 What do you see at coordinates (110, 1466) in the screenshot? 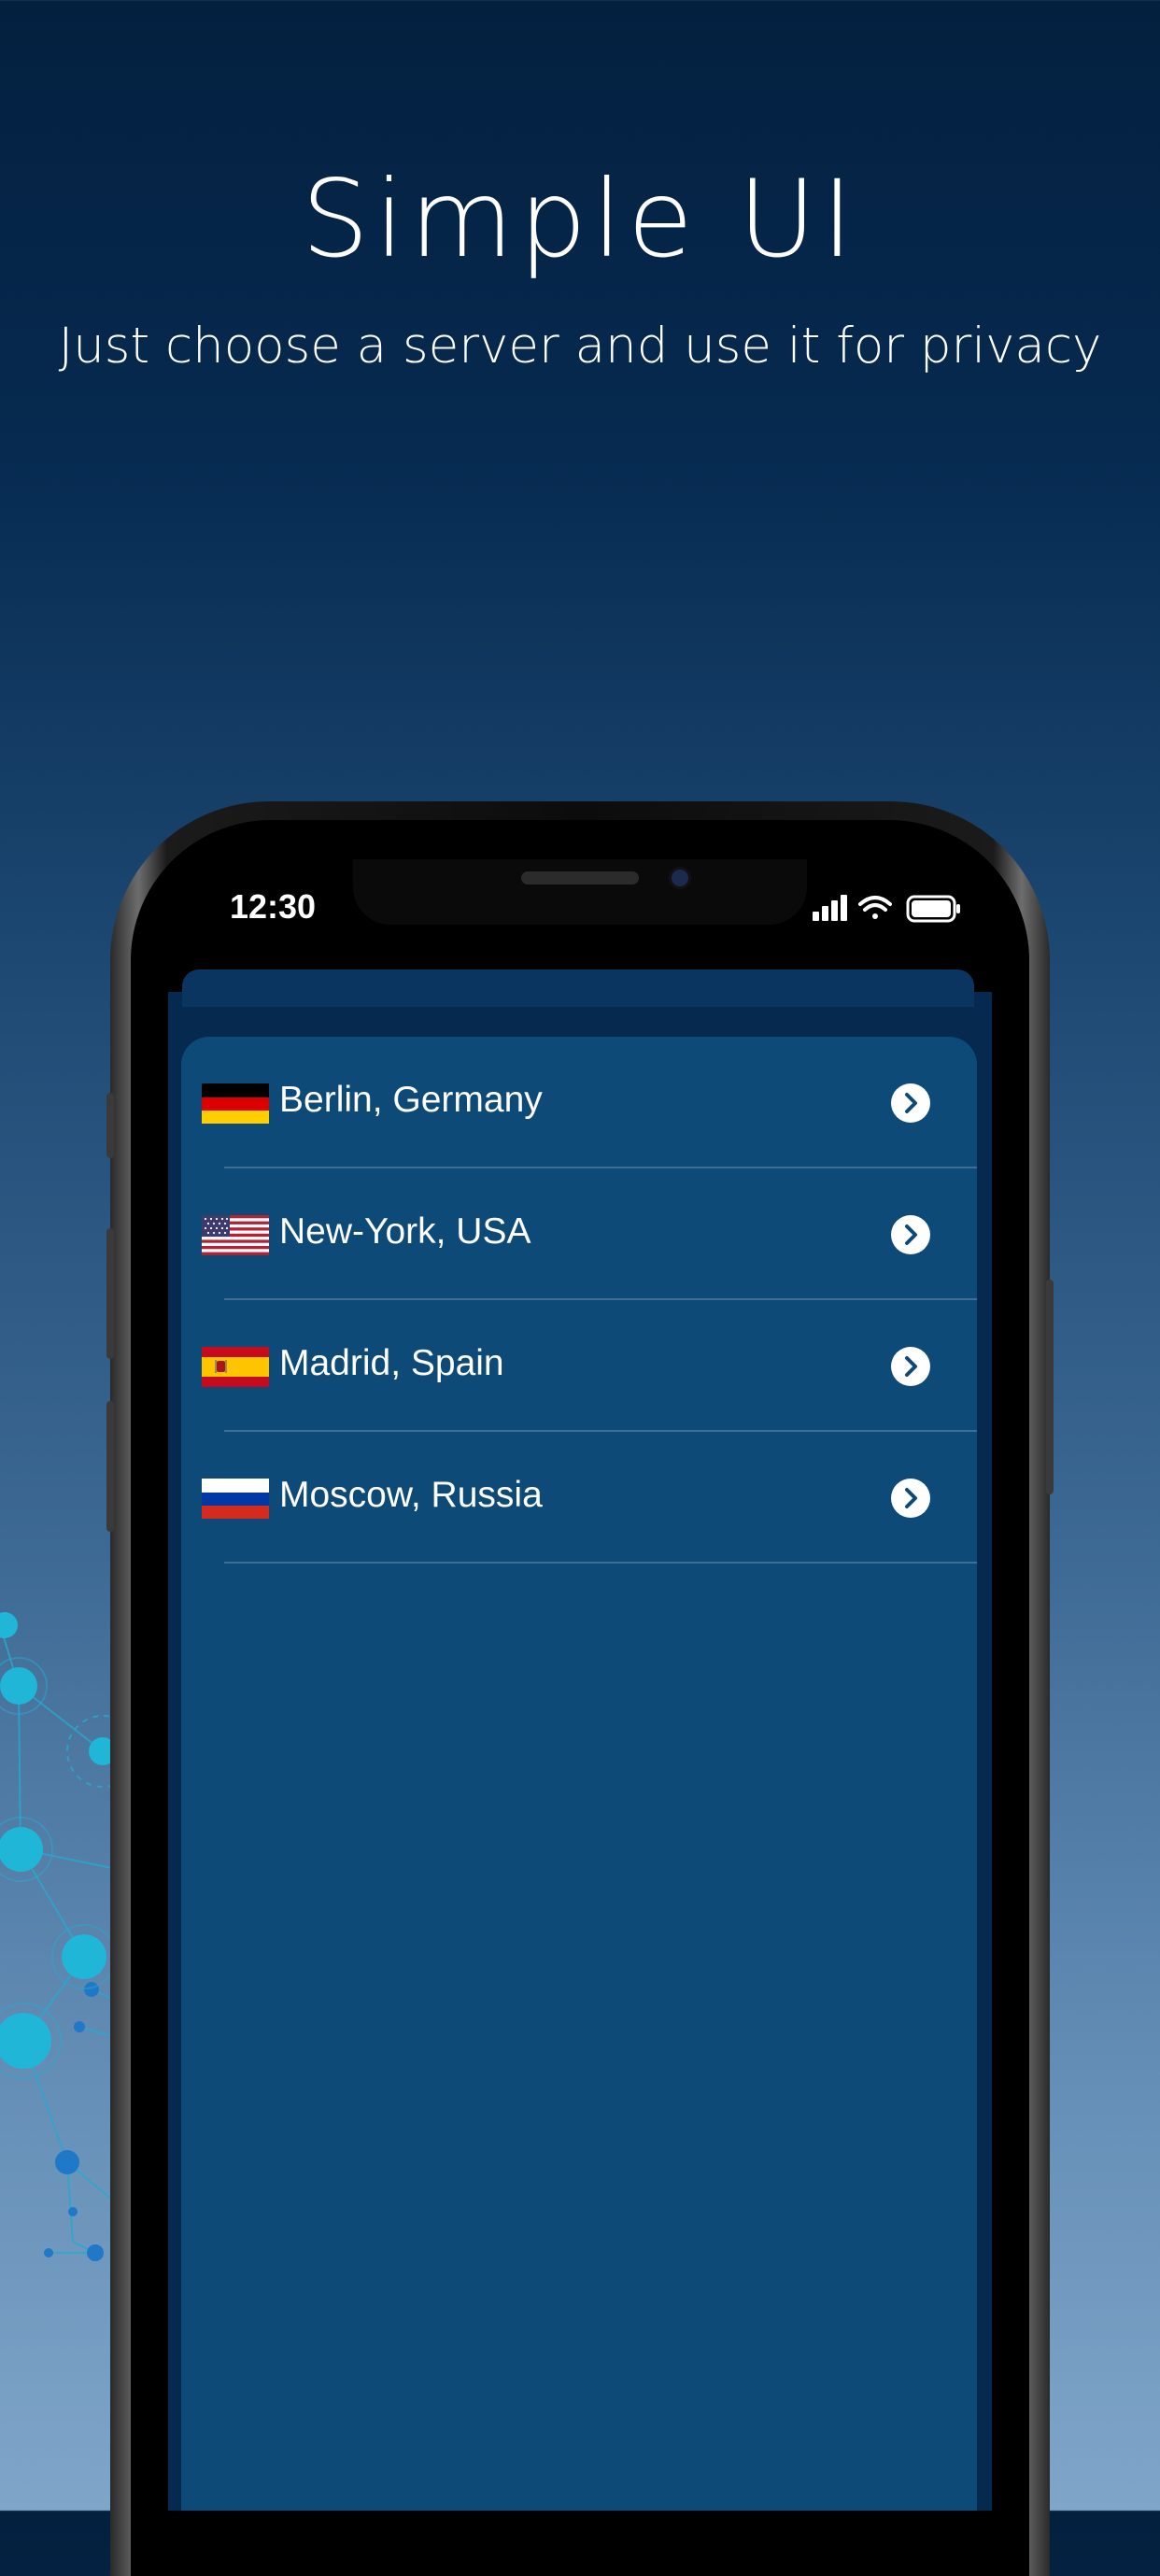
I see `volume-down-button` at bounding box center [110, 1466].